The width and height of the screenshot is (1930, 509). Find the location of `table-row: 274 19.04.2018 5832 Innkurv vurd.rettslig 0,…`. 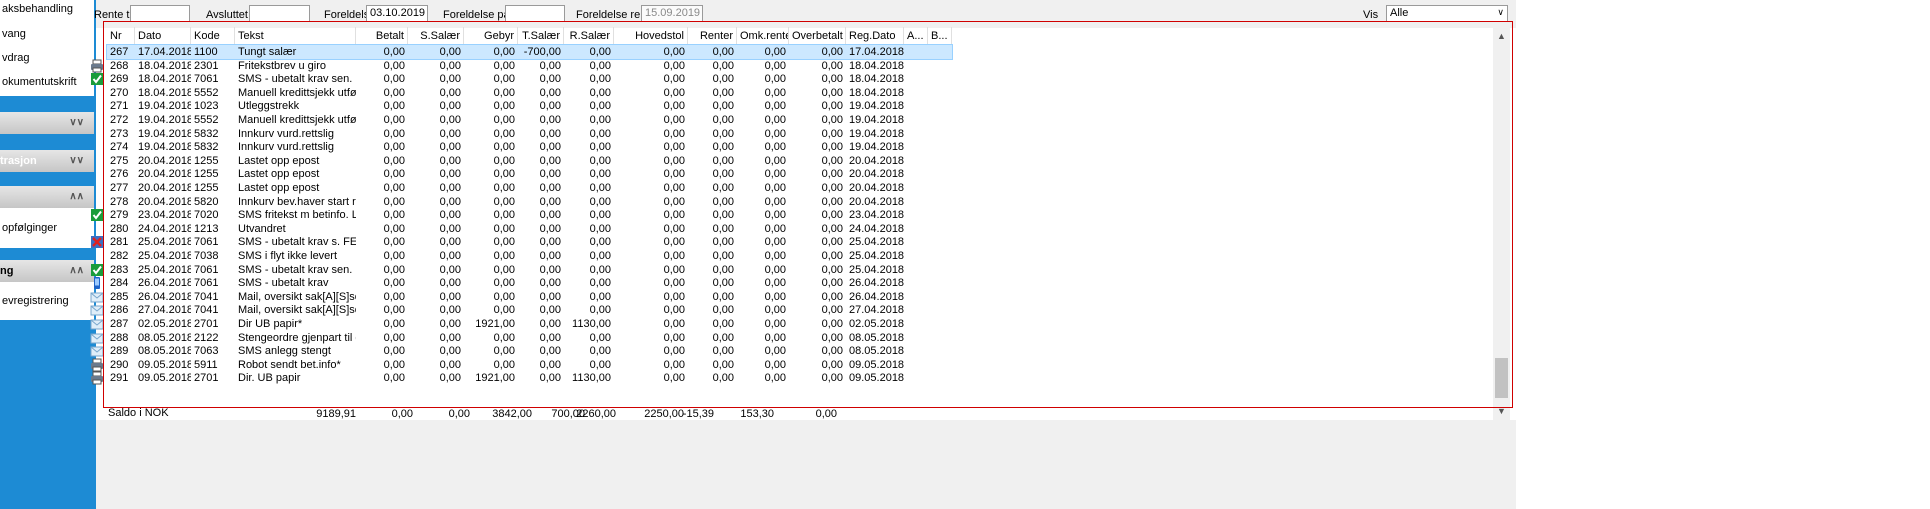

table-row: 274 19.04.2018 5832 Innkurv vurd.rettslig 0,… is located at coordinates (529, 147).